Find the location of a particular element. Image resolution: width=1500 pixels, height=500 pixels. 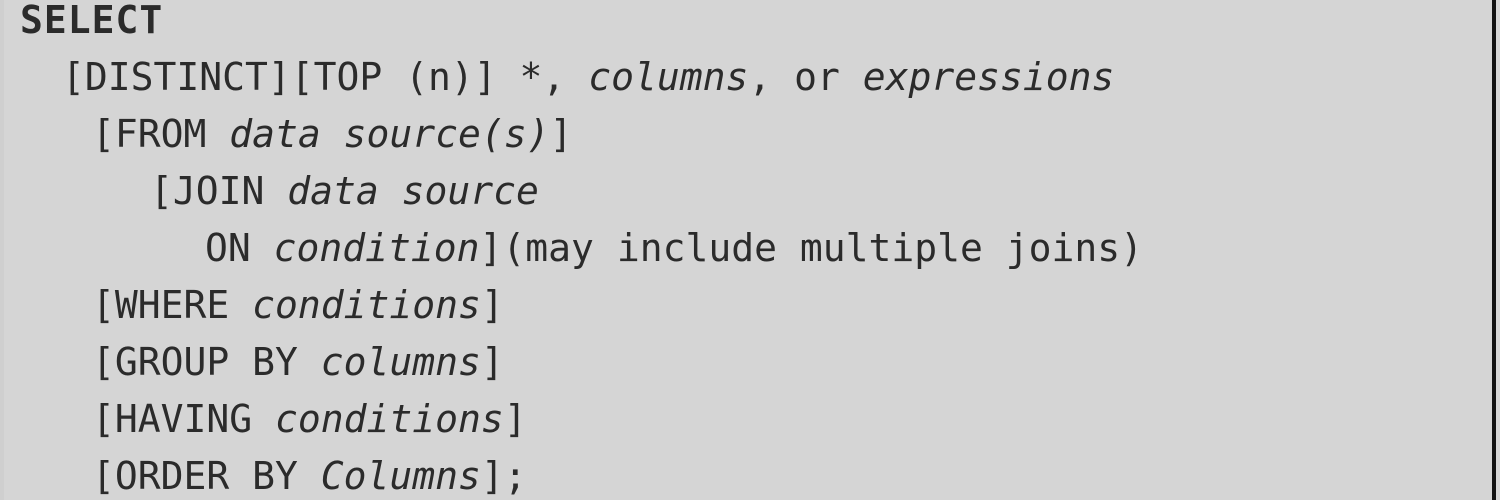

line-having-literal-2: ] is located at coordinates (515, 419).